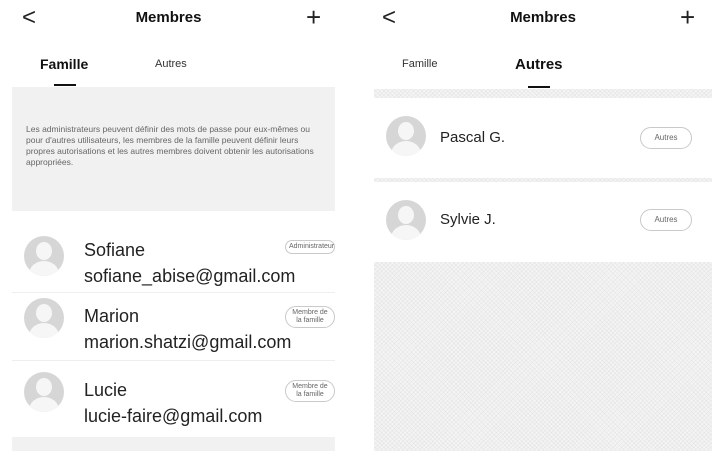  What do you see at coordinates (310, 247) in the screenshot?
I see `role-badge: Administrateur` at bounding box center [310, 247].